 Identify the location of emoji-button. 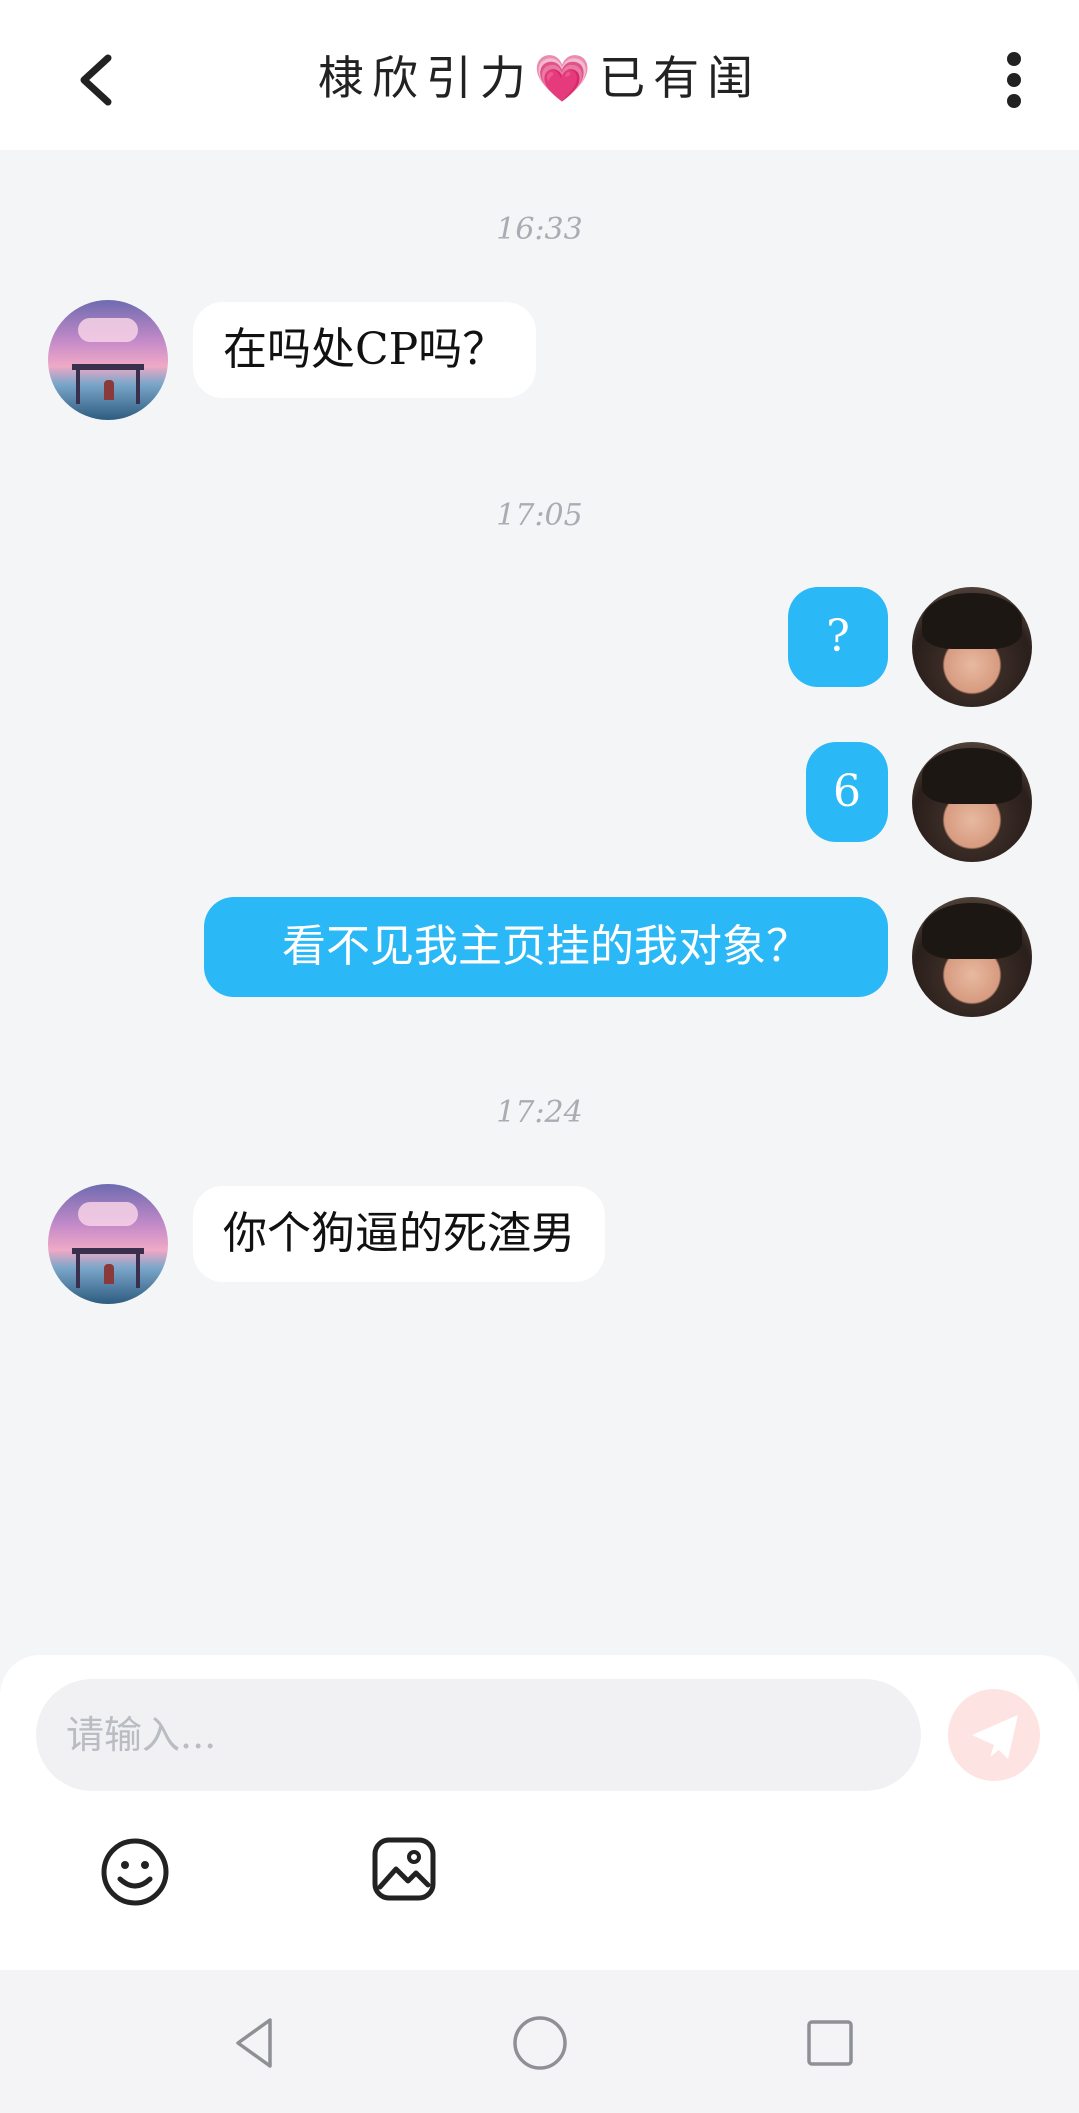
(135, 1872).